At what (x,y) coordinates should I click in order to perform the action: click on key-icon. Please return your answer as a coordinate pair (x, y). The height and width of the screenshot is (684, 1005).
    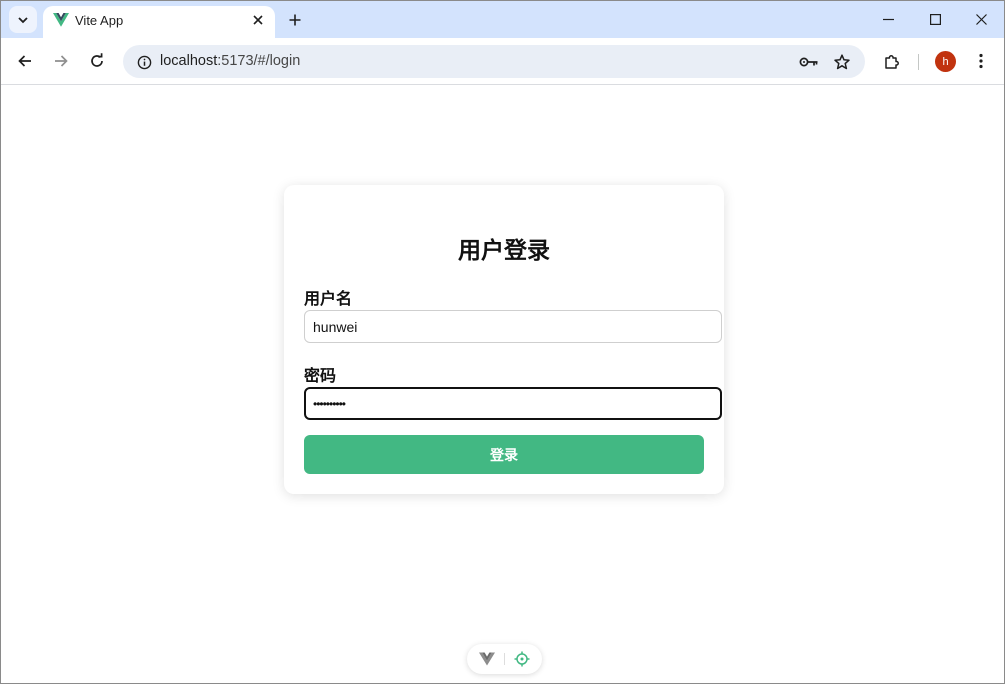
    Looking at the image, I should click on (808, 62).